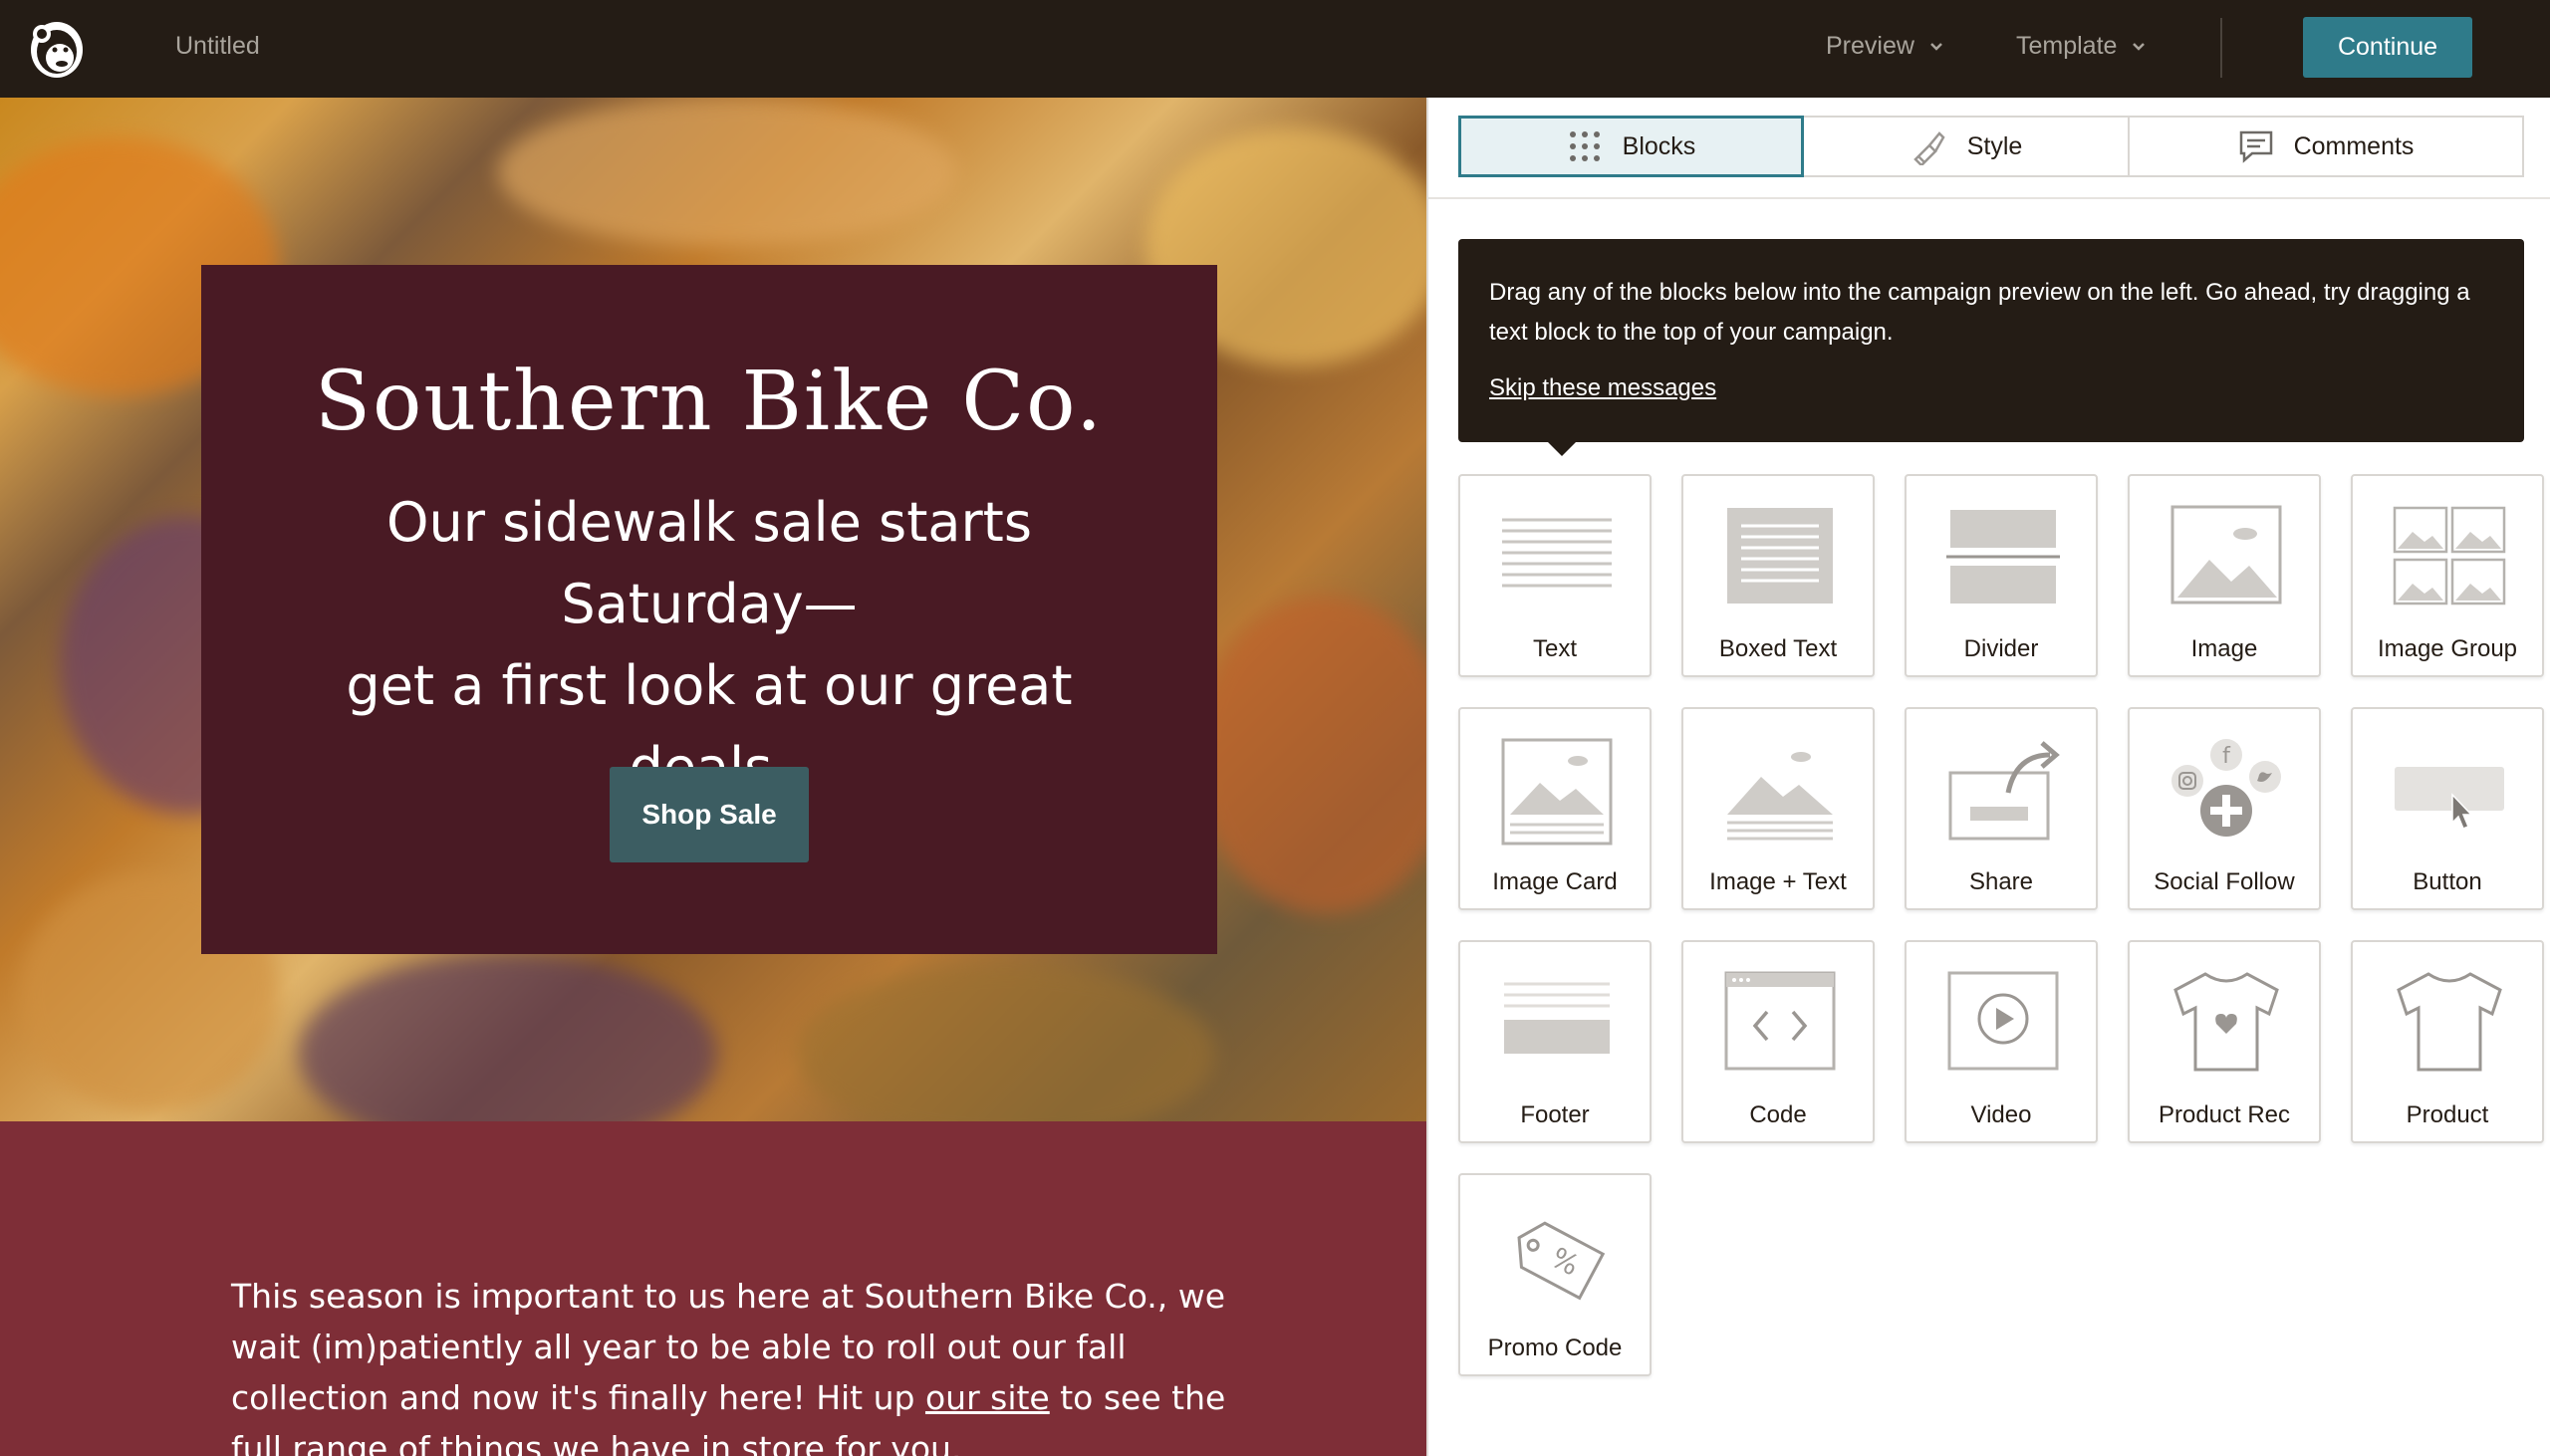 The image size is (2550, 1456). Describe the element at coordinates (1780, 1021) in the screenshot. I see `code-icon` at that location.